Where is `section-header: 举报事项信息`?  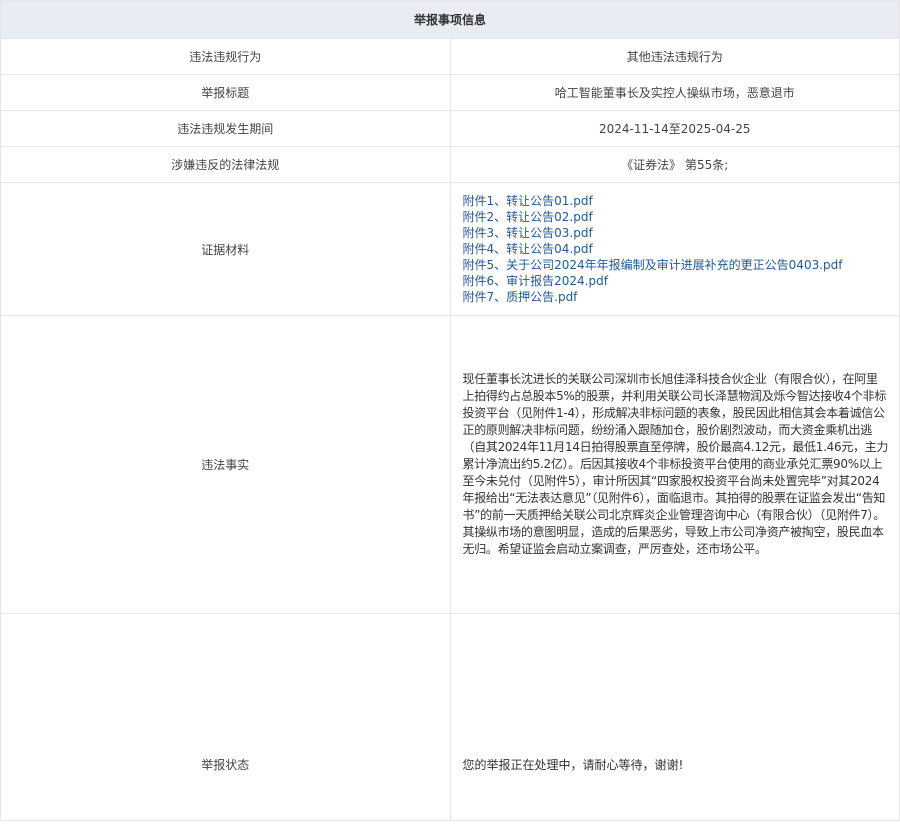
section-header: 举报事项信息 is located at coordinates (450, 19).